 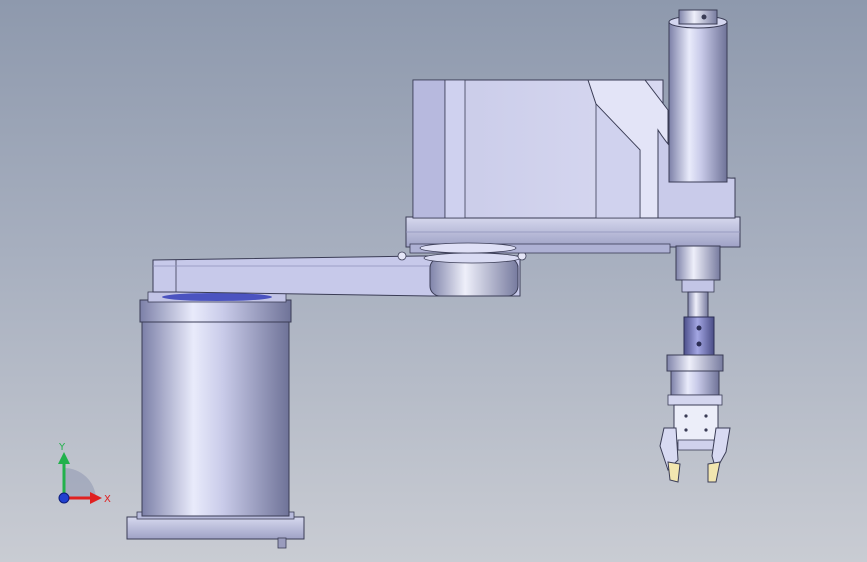 I want to click on y-axis-label: Y, so click(x=62, y=447).